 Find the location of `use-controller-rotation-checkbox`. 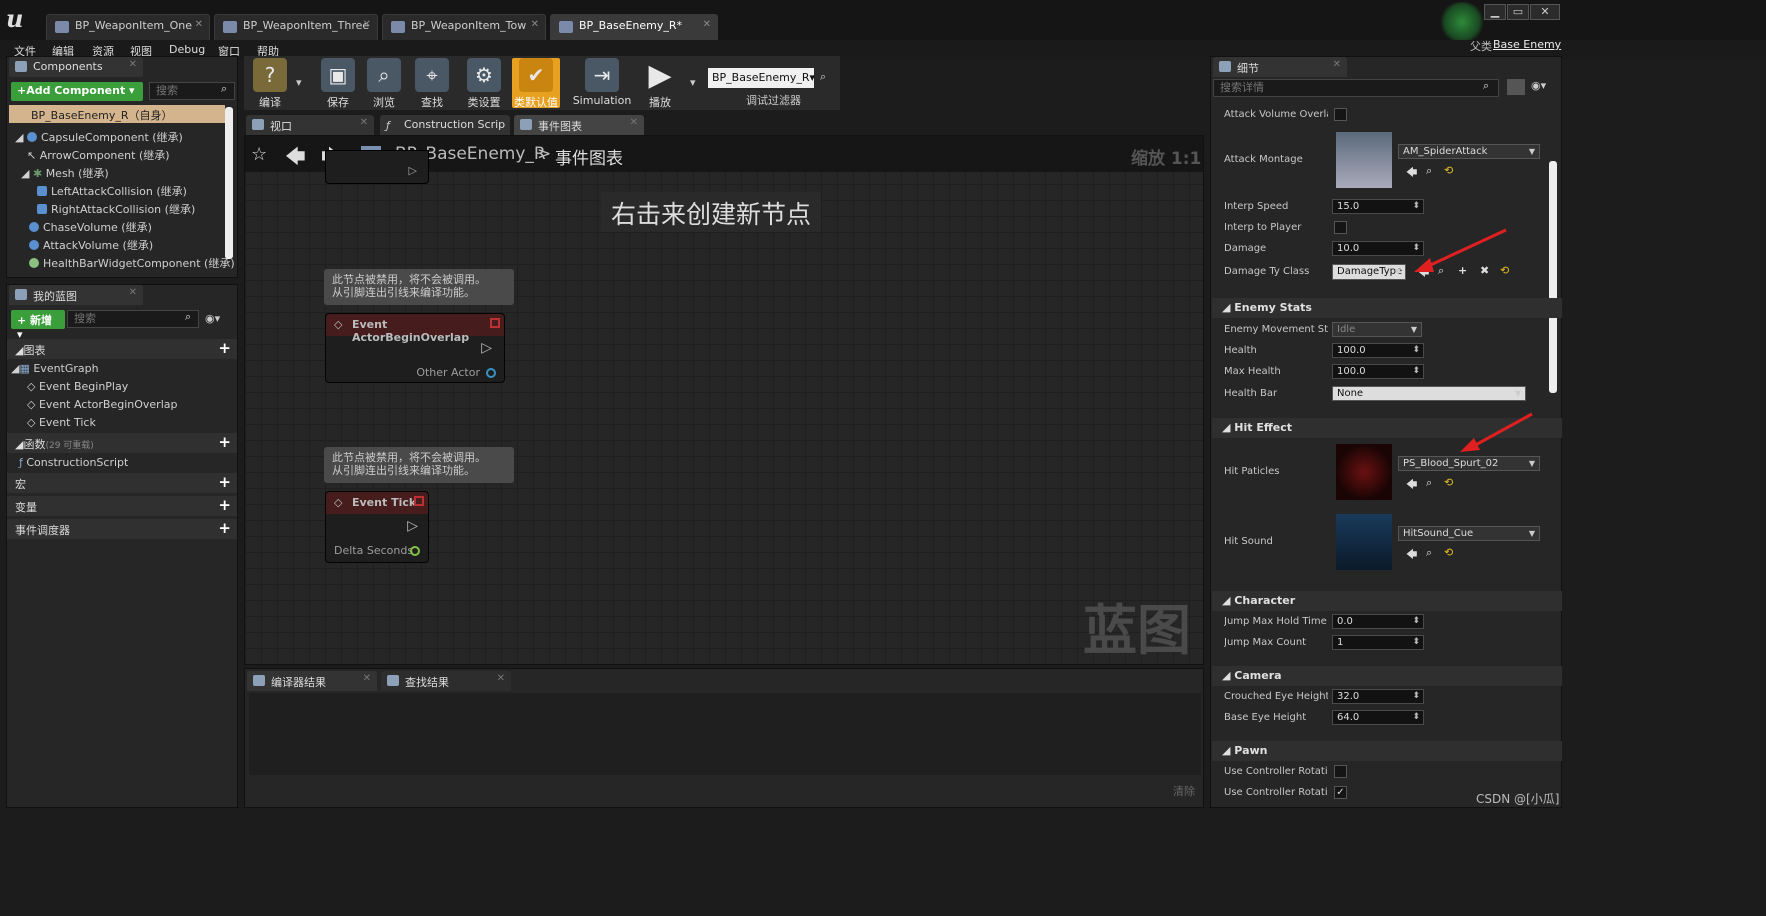

use-controller-rotation-checkbox is located at coordinates (1340, 771).